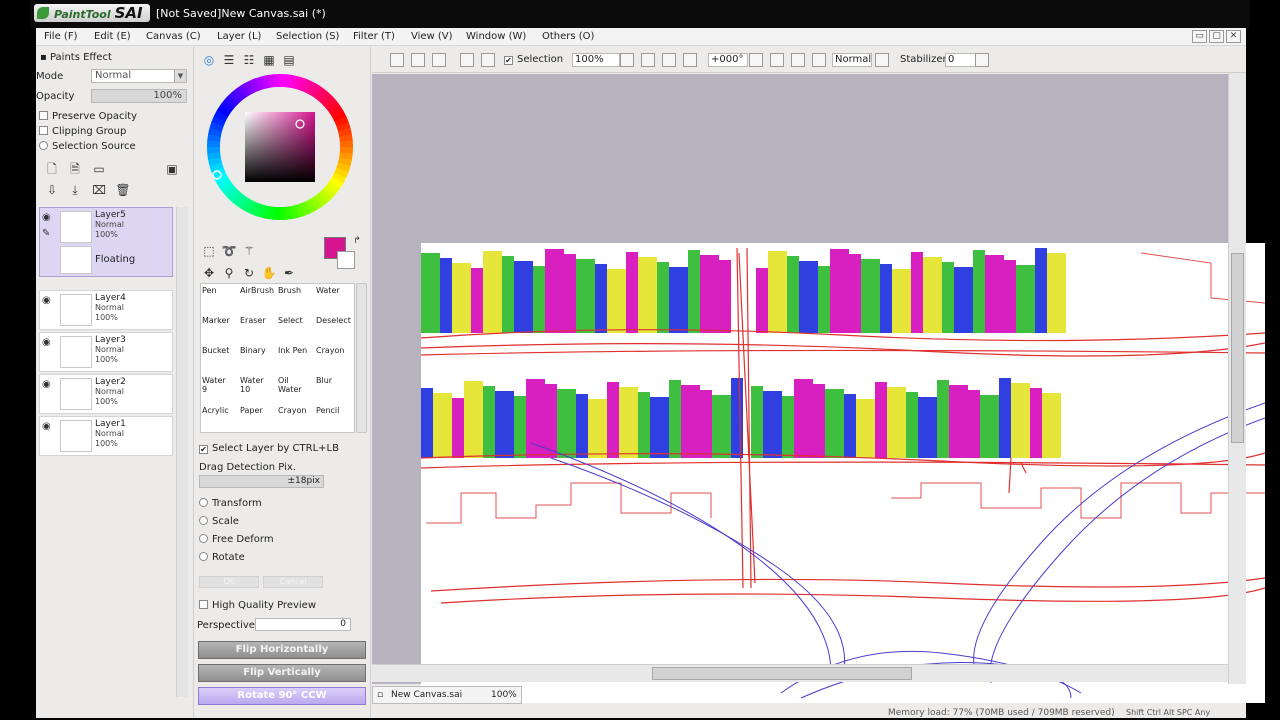 The height and width of the screenshot is (720, 1280). What do you see at coordinates (1237, 348) in the screenshot?
I see `vertical-scroll-thumb` at bounding box center [1237, 348].